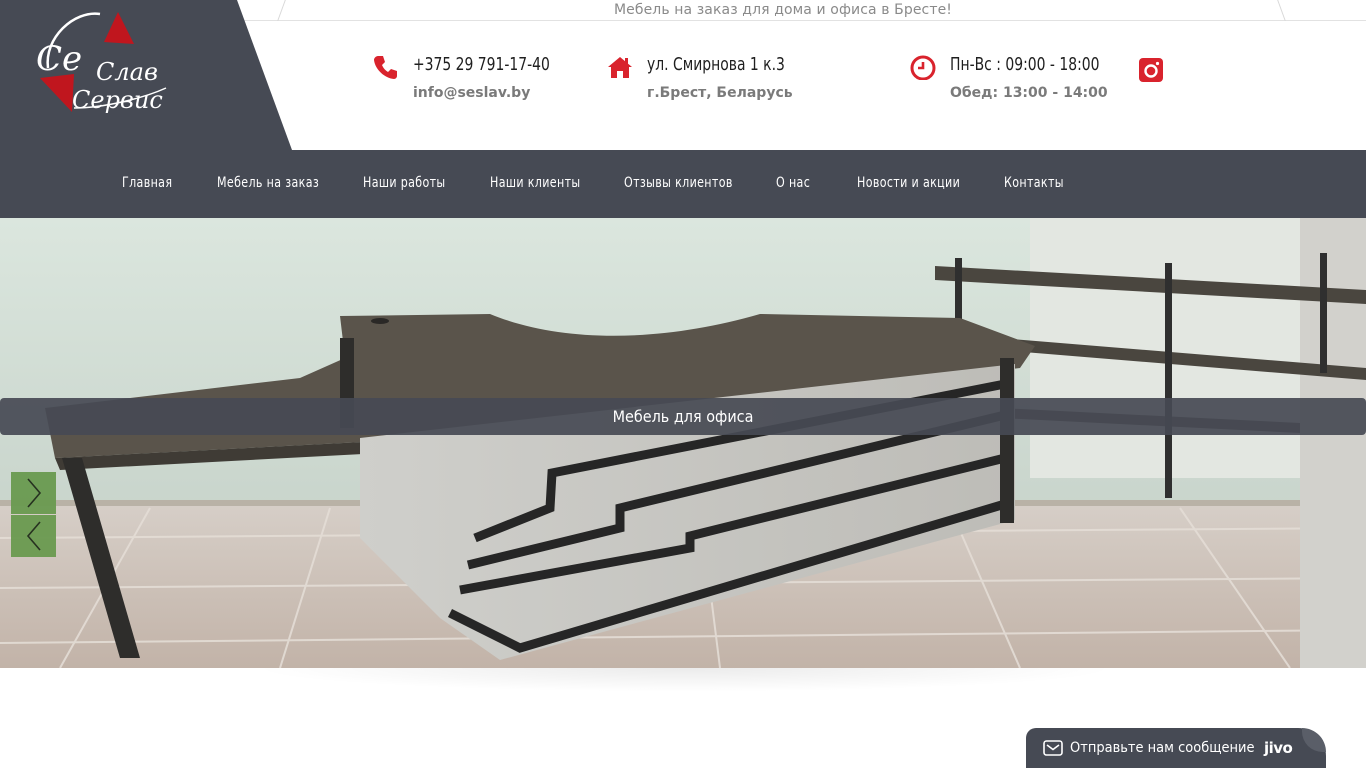  I want to click on slider-prev-button, so click(33, 536).